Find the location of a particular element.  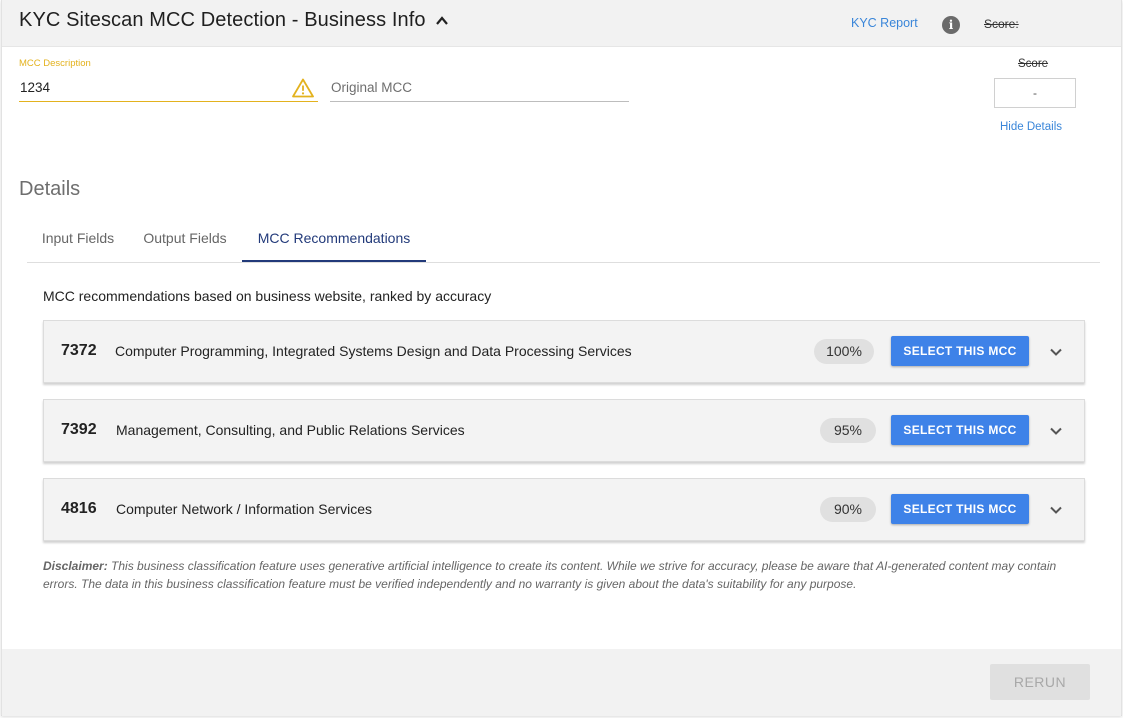

accuracy-badge: 90% is located at coordinates (848, 509).